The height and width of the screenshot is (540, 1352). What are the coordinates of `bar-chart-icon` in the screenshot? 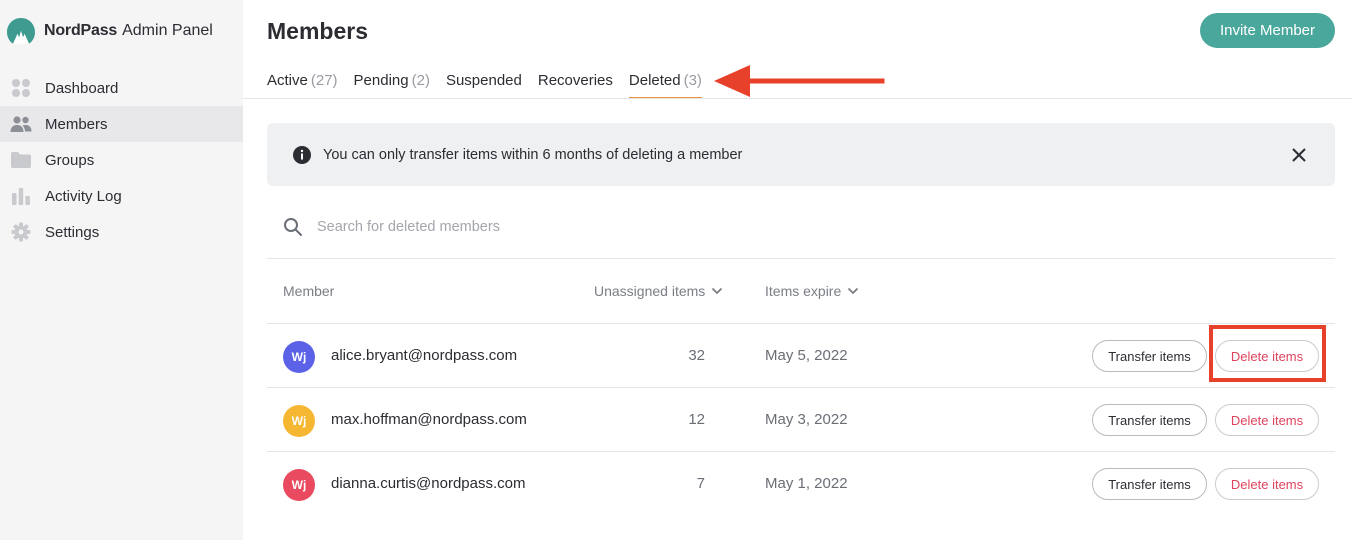 It's located at (21, 196).